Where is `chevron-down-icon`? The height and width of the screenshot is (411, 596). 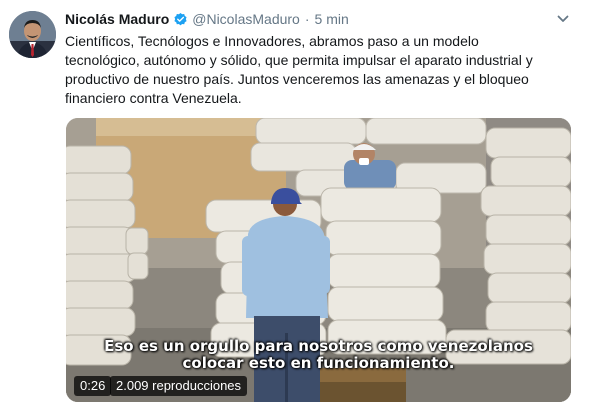 chevron-down-icon is located at coordinates (563, 19).